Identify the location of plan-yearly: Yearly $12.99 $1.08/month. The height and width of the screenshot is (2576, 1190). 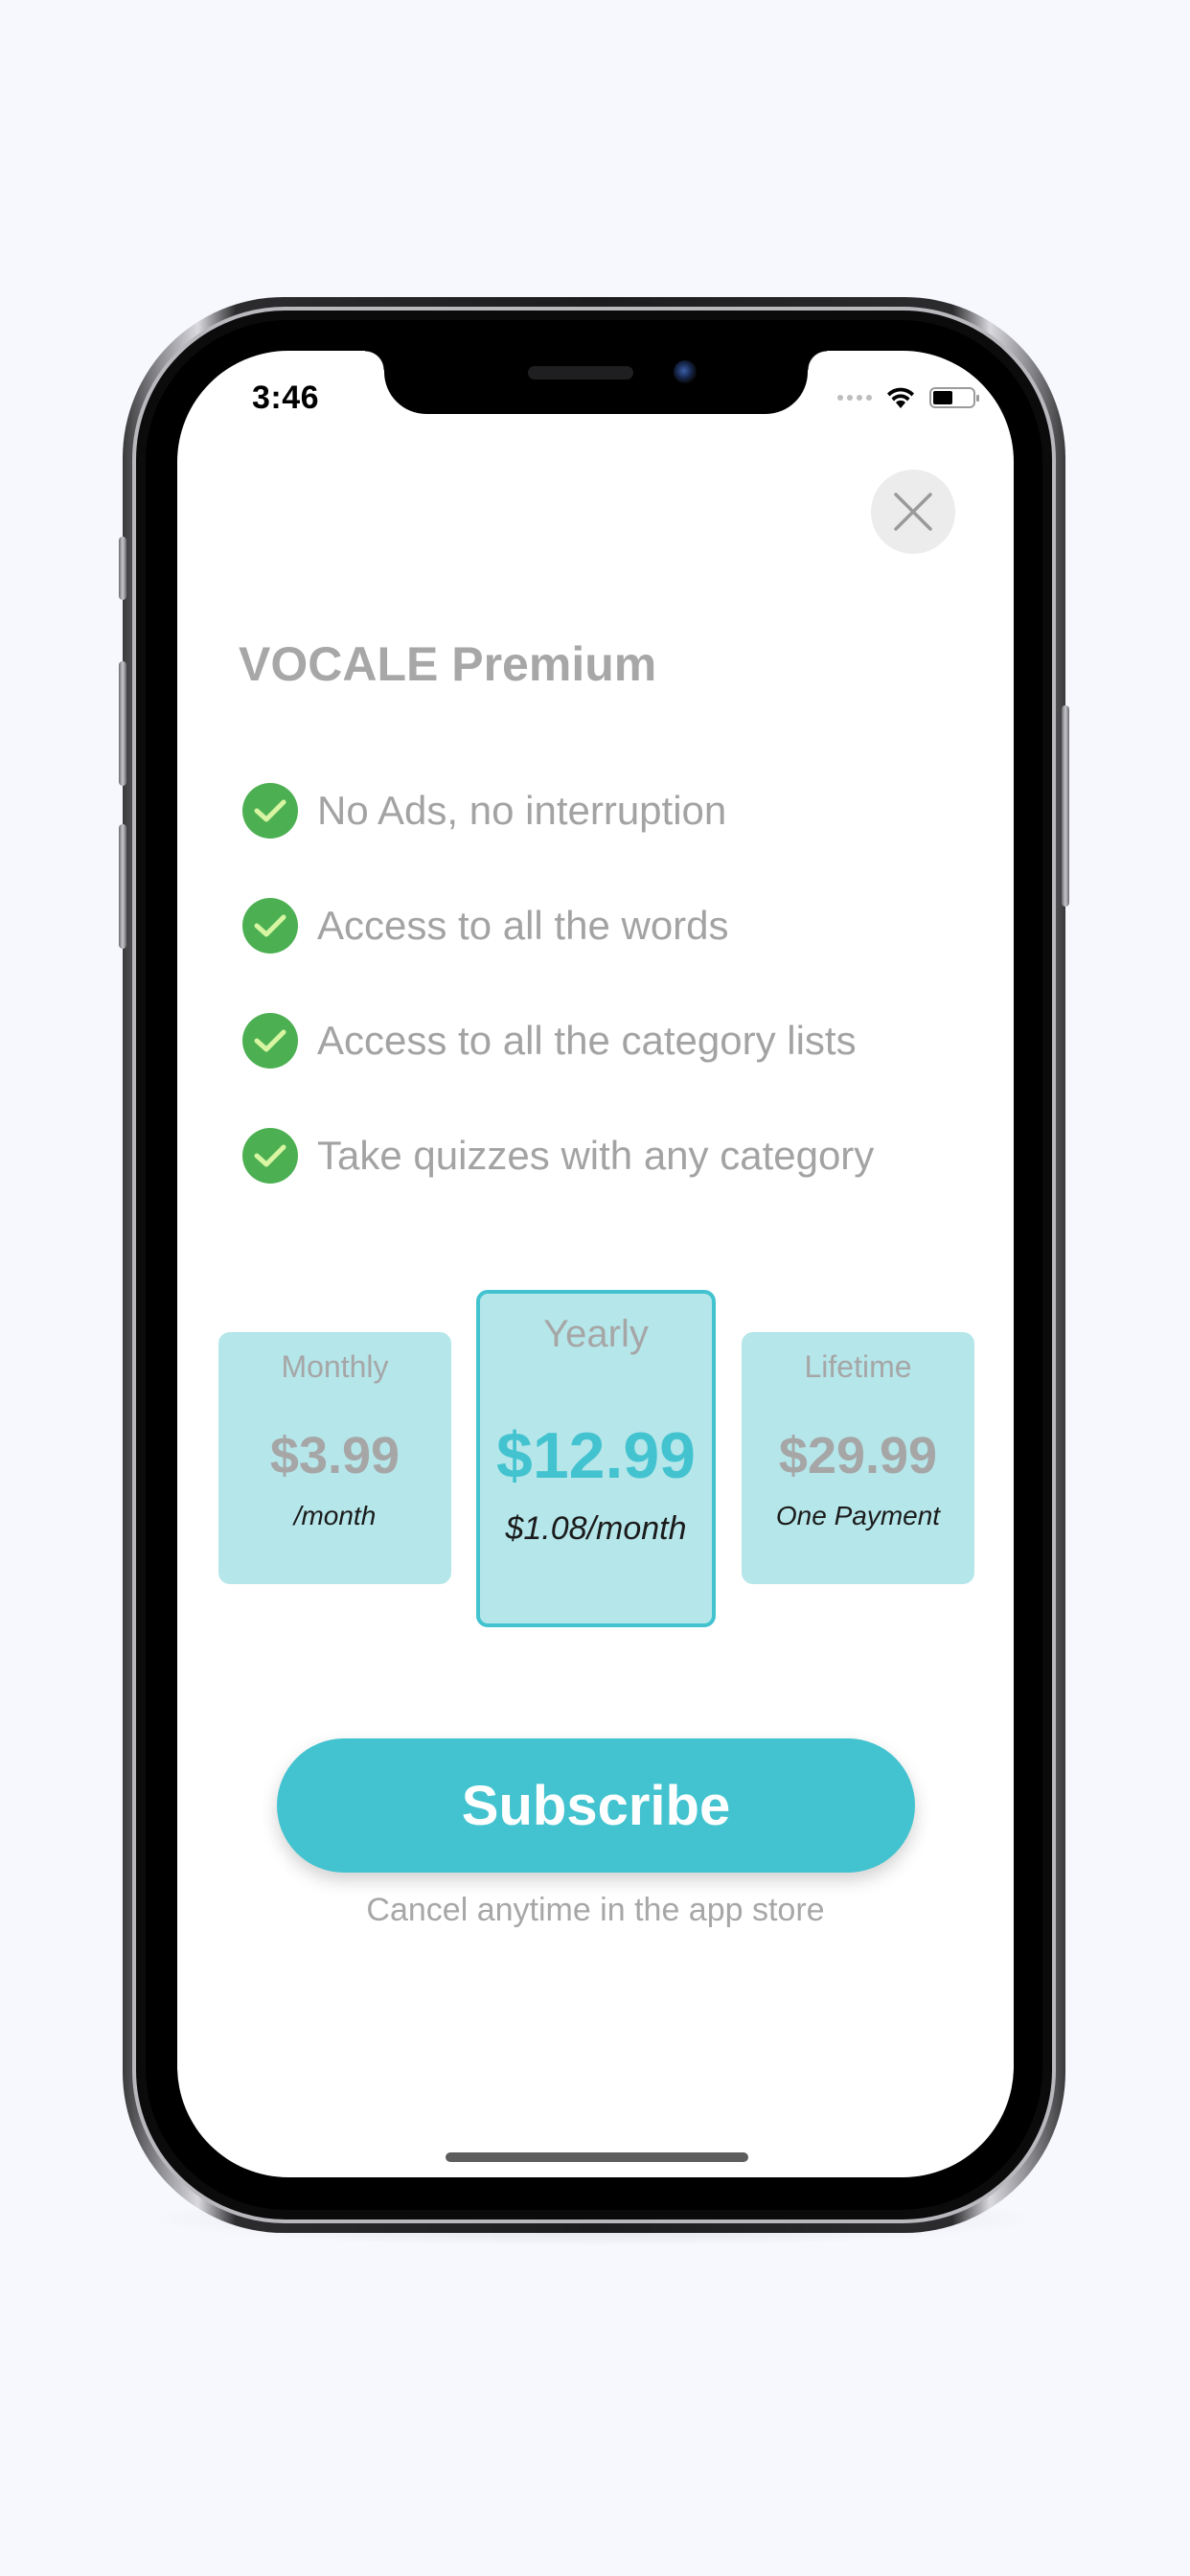
(596, 1458).